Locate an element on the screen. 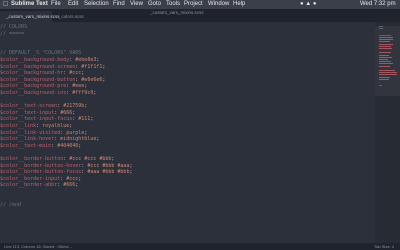 This screenshot has height=250, width=400. code-value: midnightblue is located at coordinates (78, 139).